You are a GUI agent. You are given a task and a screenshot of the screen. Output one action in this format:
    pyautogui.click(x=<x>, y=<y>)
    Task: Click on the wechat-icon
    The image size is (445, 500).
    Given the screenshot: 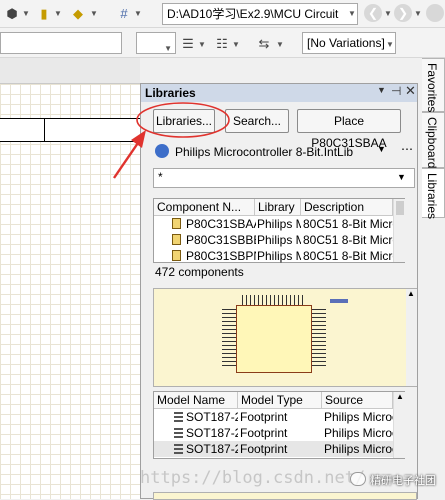 What is the action you would take?
    pyautogui.click(x=358, y=479)
    